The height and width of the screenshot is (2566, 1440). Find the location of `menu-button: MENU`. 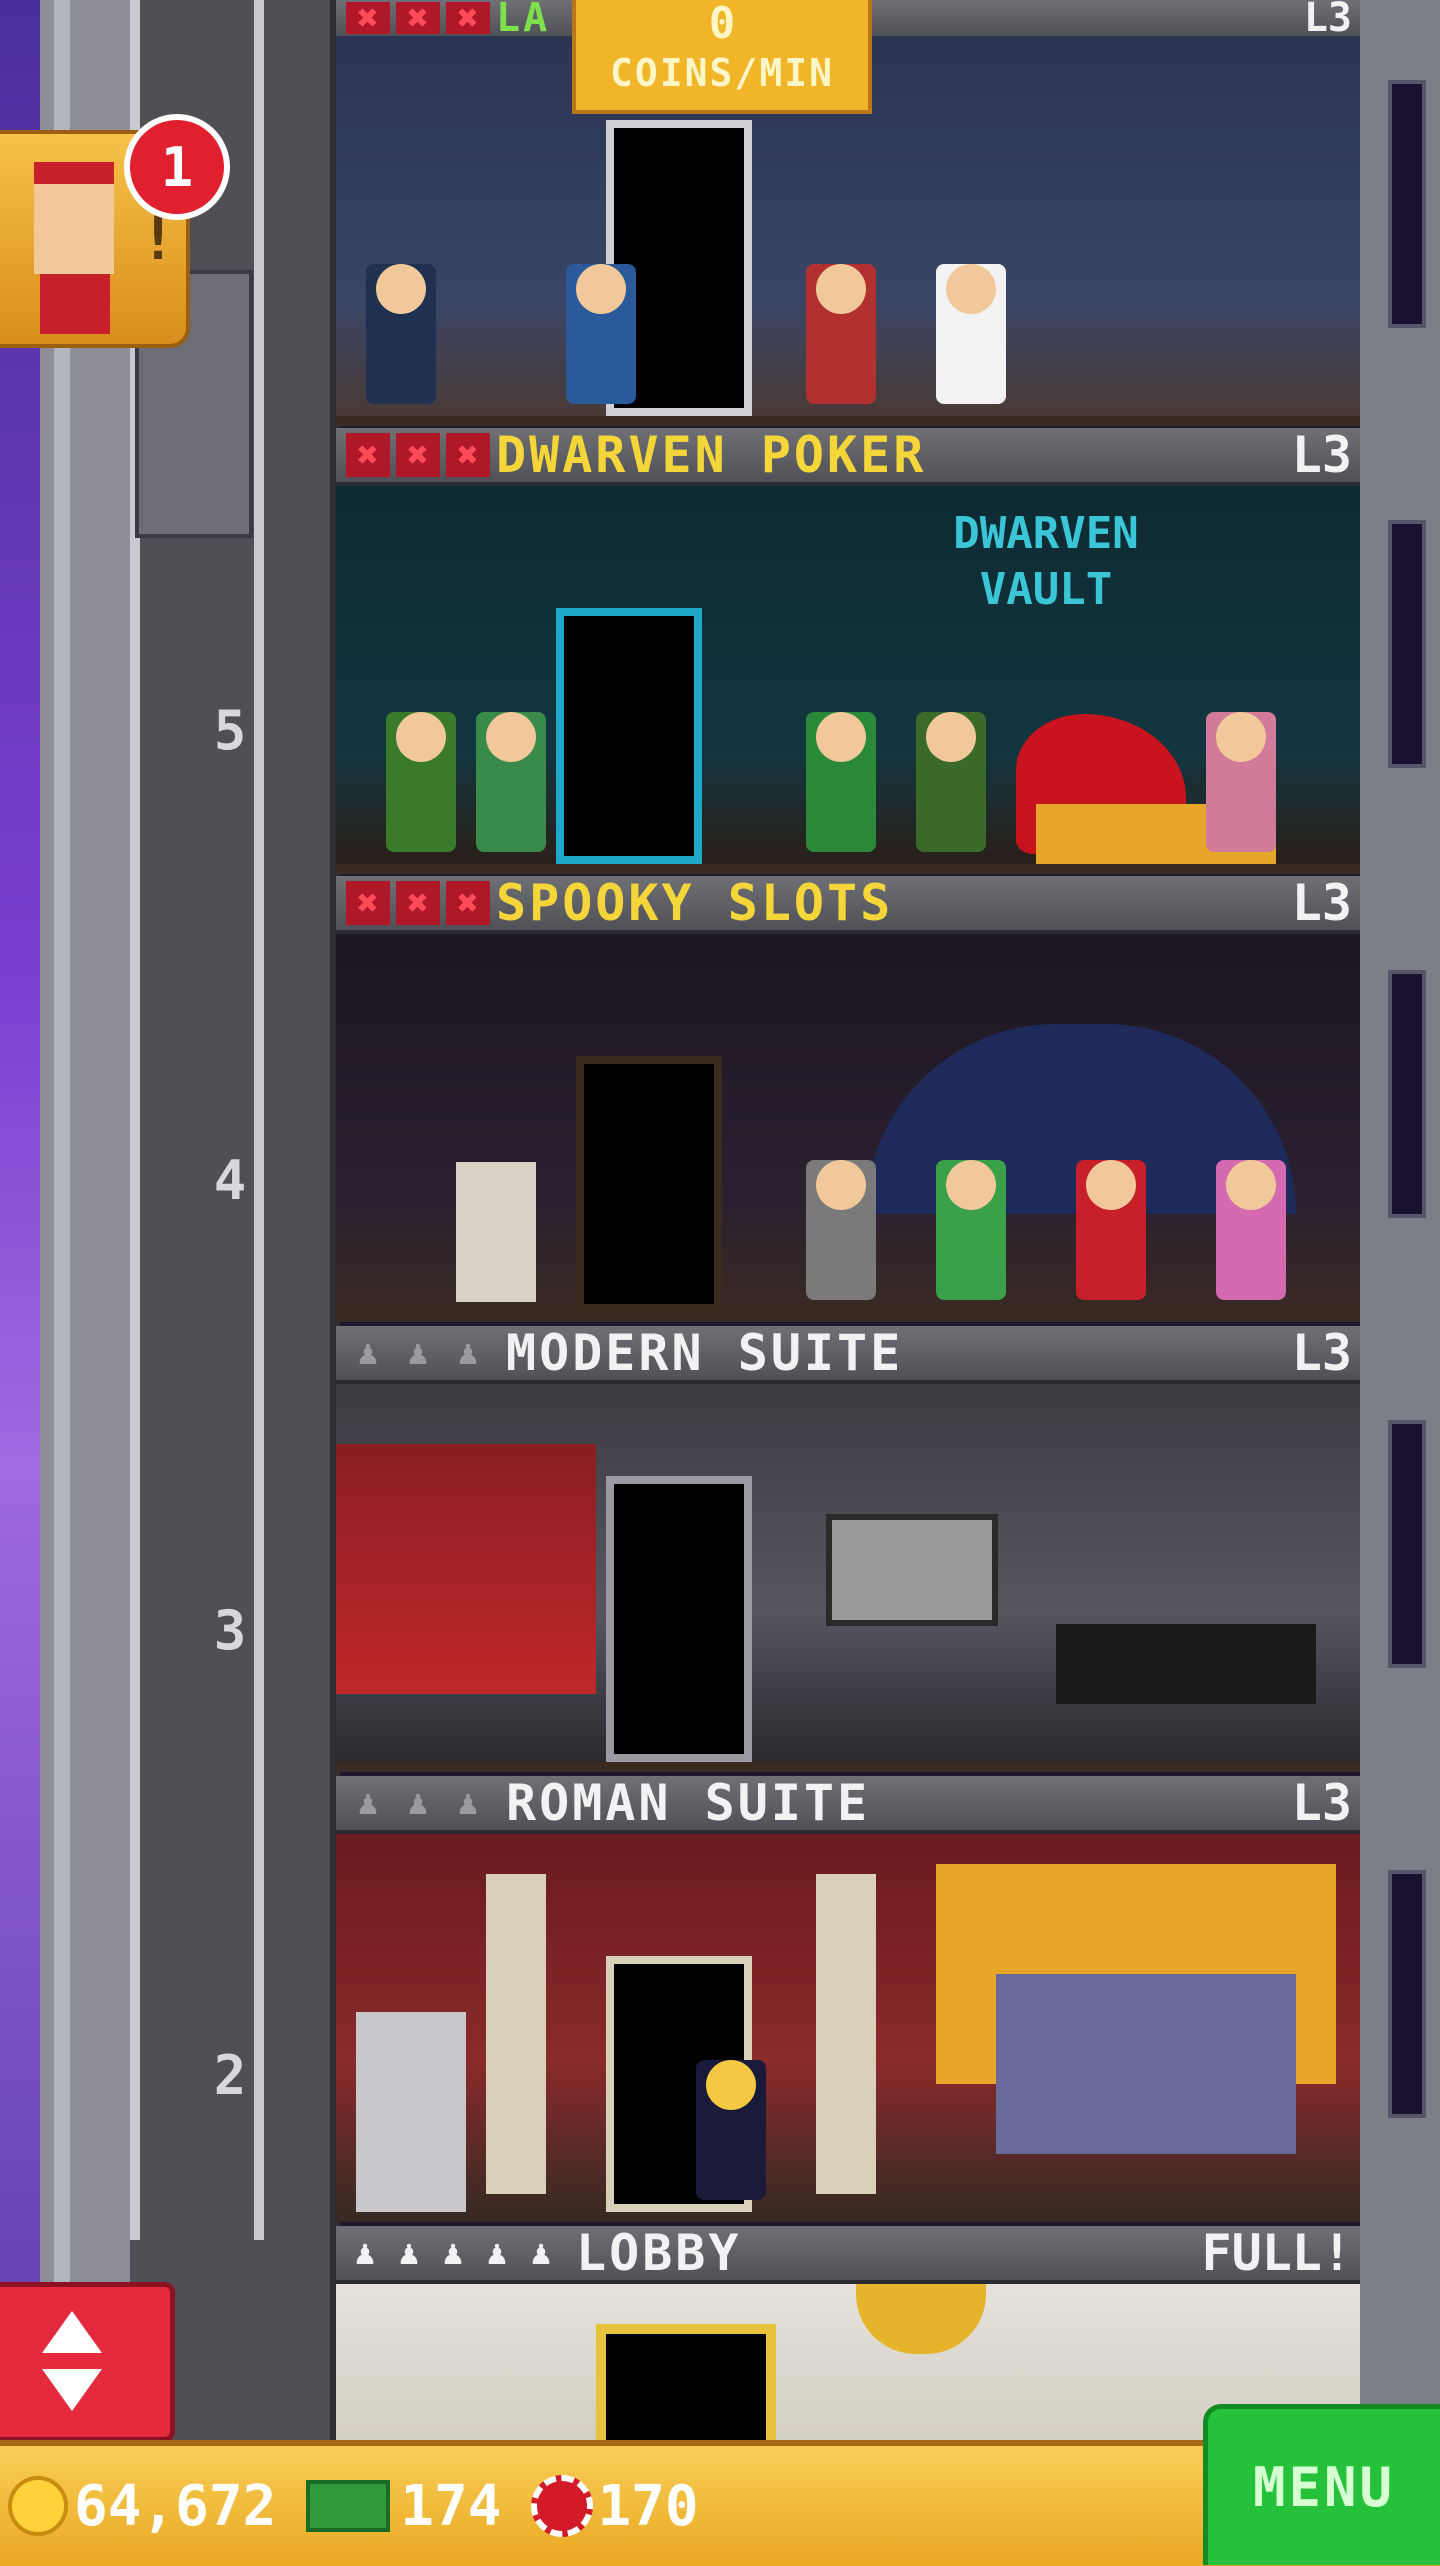

menu-button: MENU is located at coordinates (1321, 2484).